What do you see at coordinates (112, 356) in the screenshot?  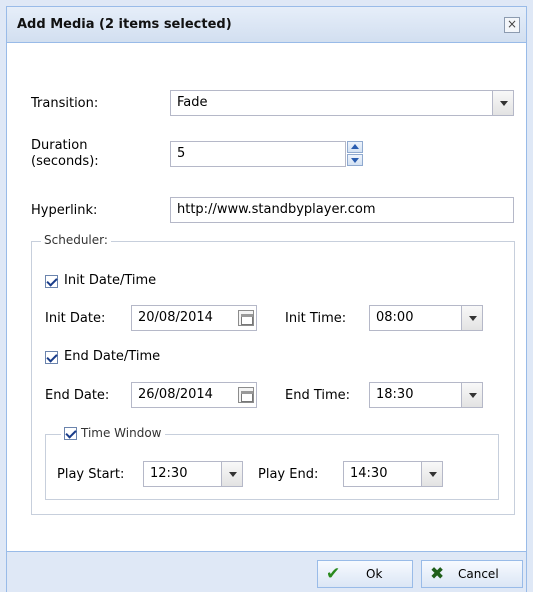 I see `end-datetime-label: End Date/Time` at bounding box center [112, 356].